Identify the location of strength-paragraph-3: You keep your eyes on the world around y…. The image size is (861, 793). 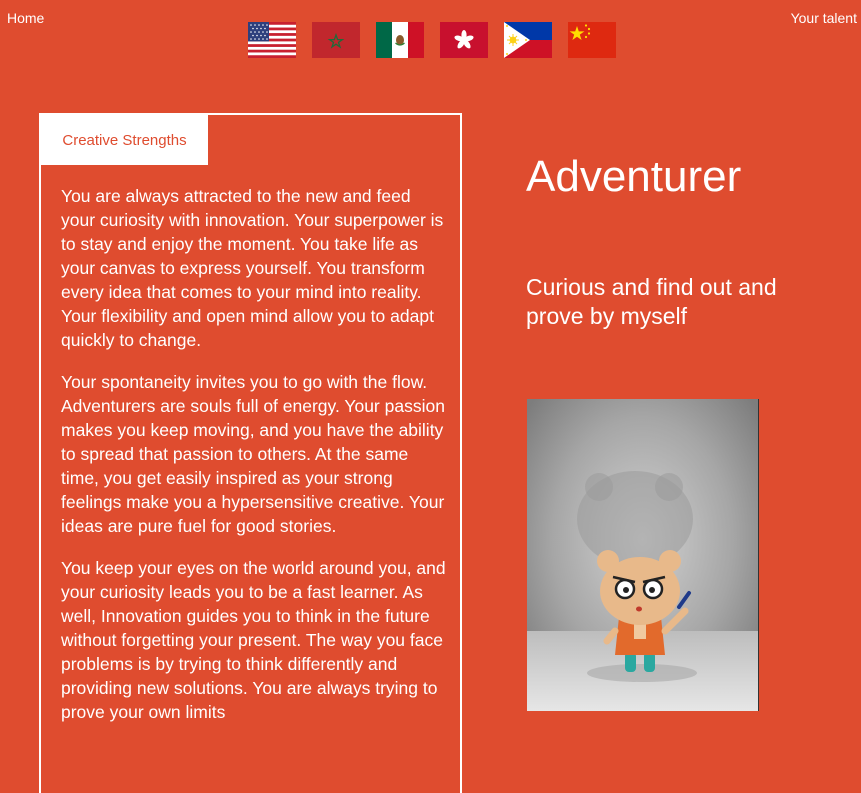
(253, 640).